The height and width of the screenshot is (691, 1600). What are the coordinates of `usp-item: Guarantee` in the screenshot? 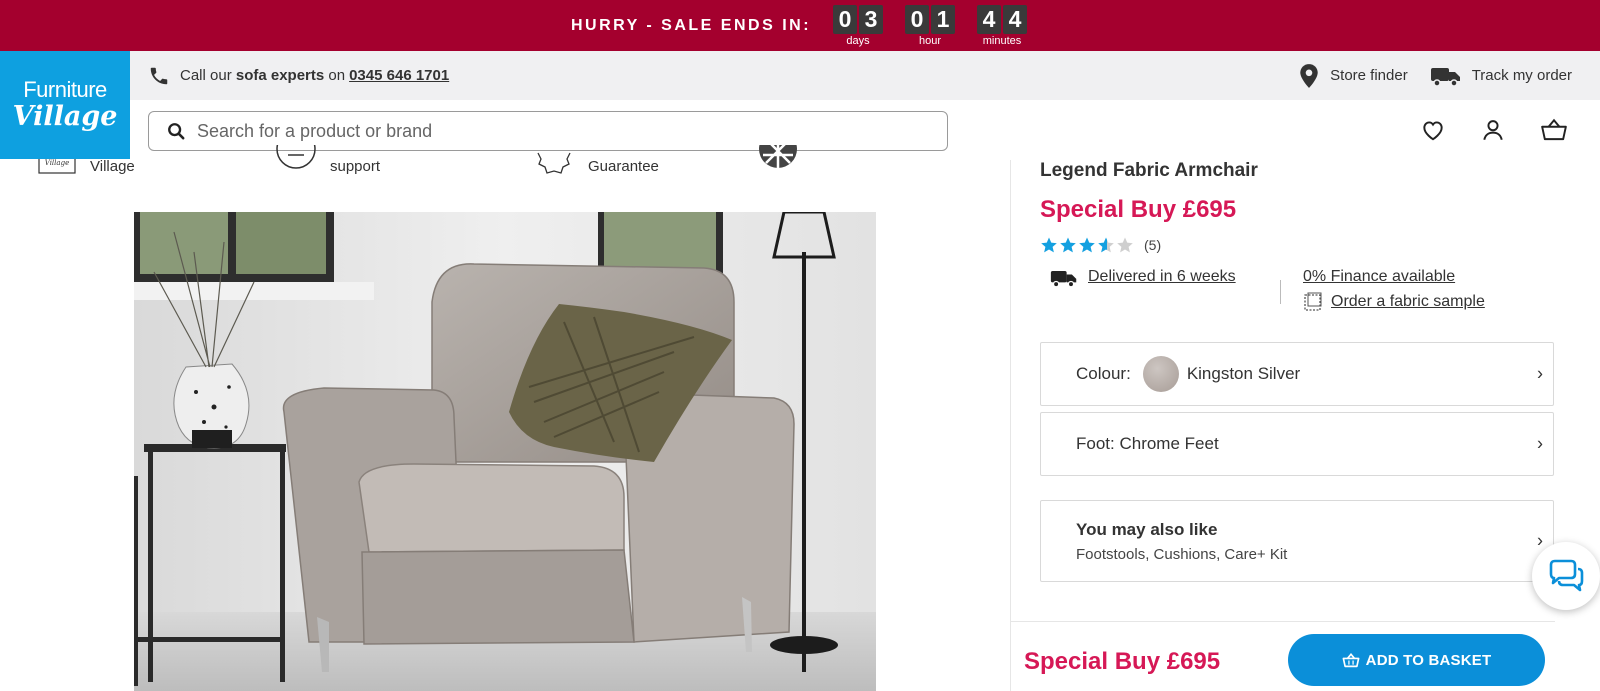 It's located at (596, 160).